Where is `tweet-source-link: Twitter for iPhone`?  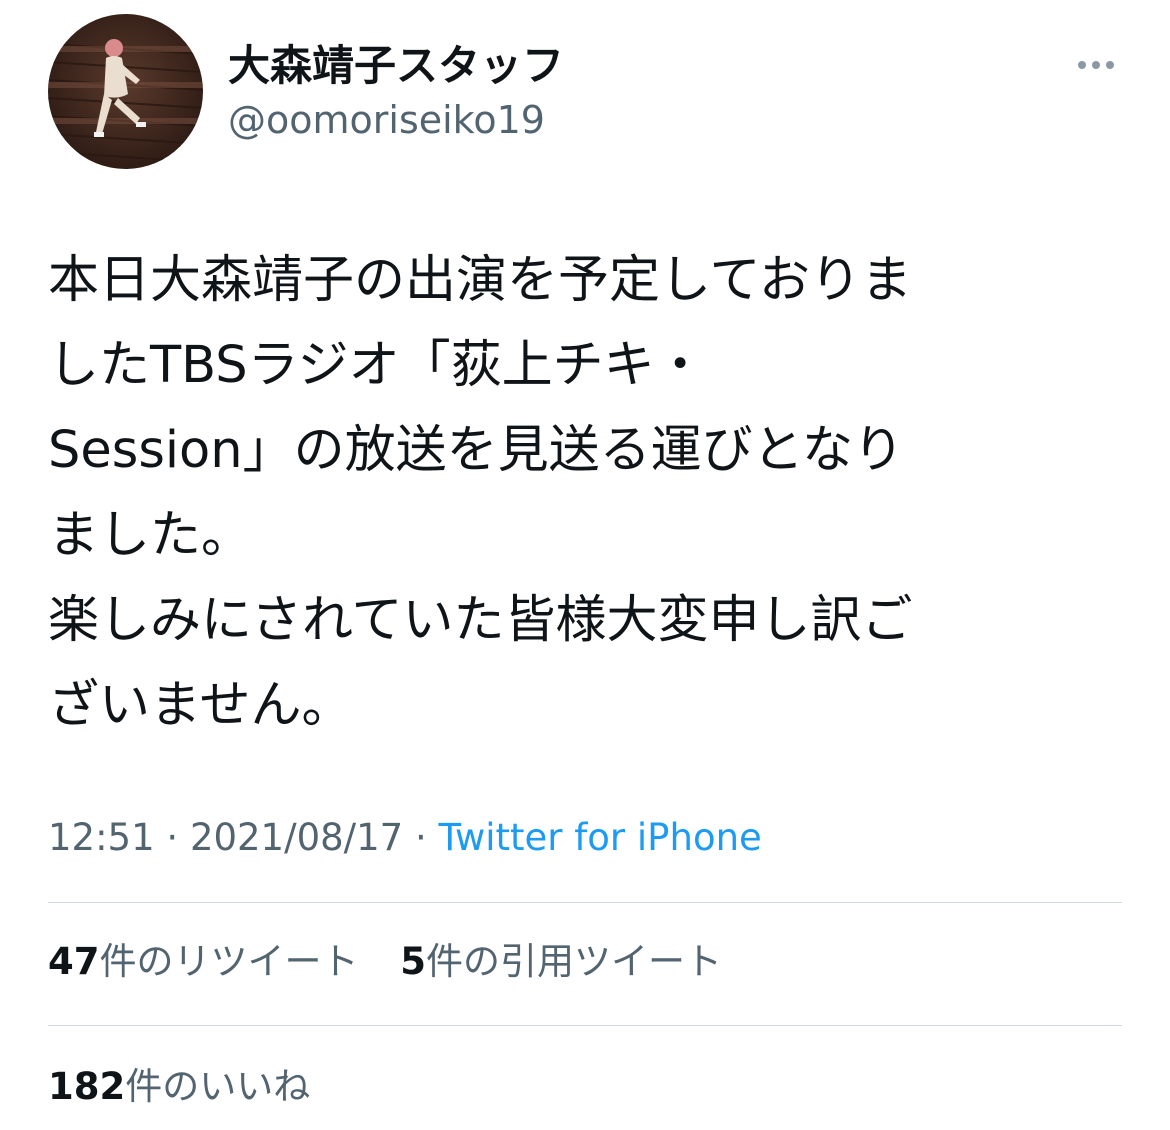
tweet-source-link: Twitter for iPhone is located at coordinates (600, 837).